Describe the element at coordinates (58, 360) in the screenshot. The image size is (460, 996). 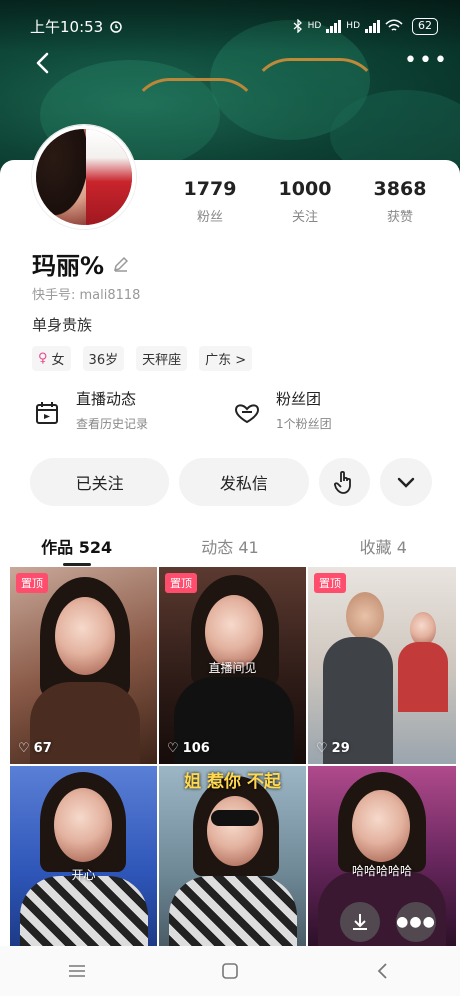
I see `tag-gender-label: 女` at that location.